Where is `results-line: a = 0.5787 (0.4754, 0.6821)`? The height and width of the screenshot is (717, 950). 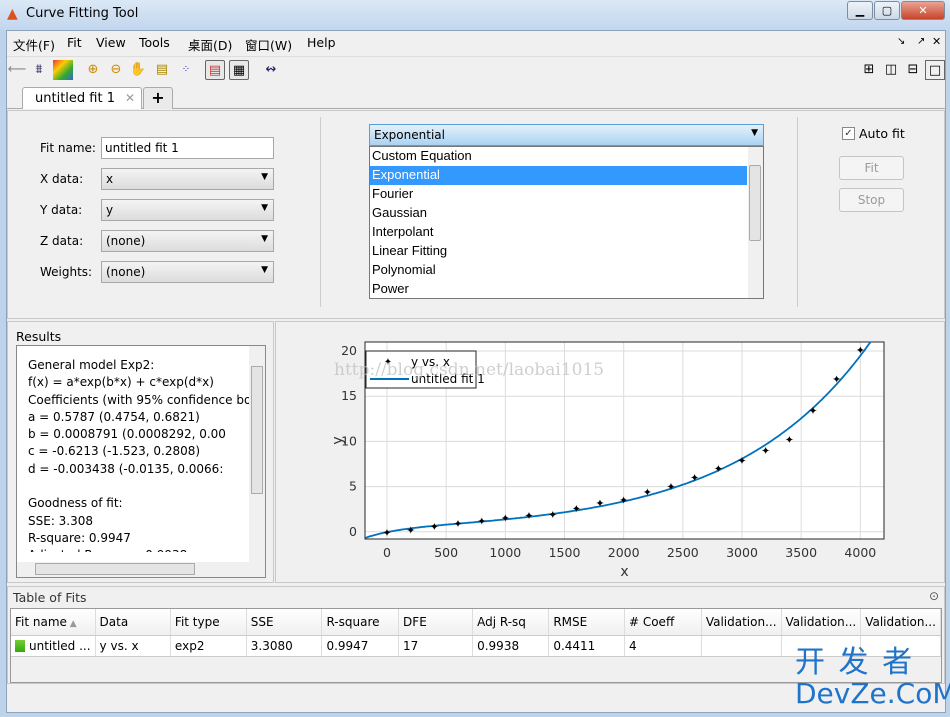
results-line: a = 0.5787 (0.4754, 0.6821) is located at coordinates (114, 416).